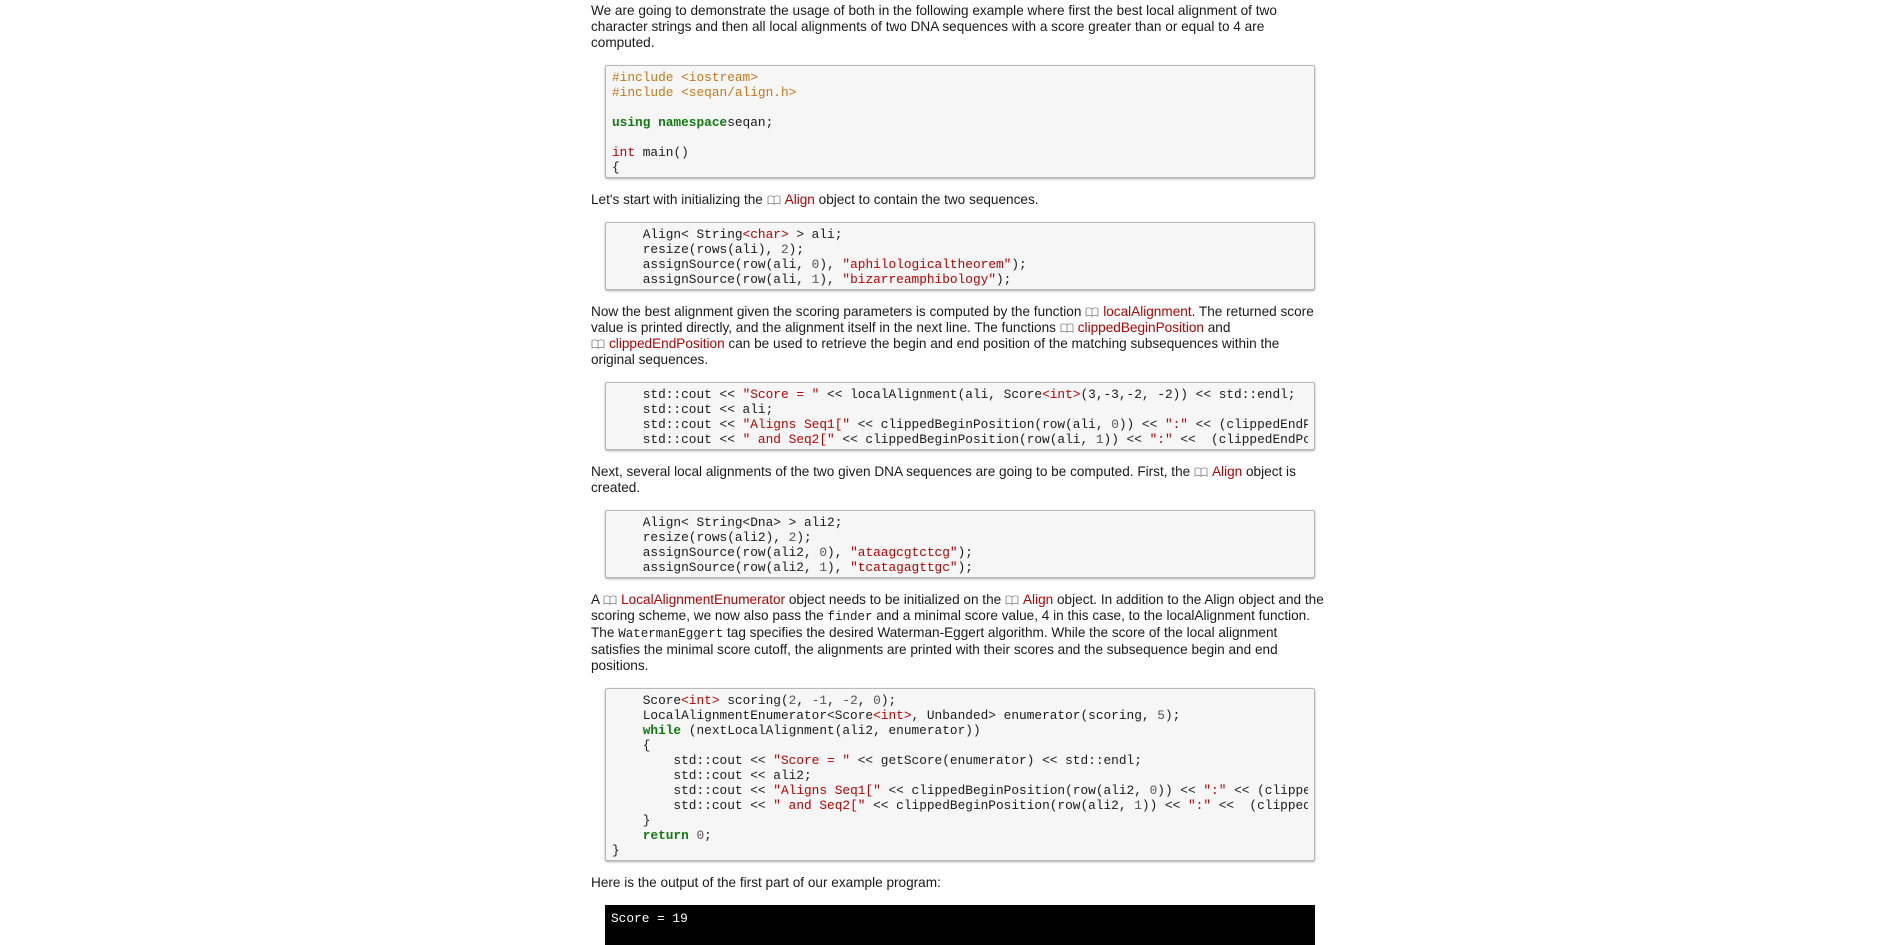 The width and height of the screenshot is (1903, 945). I want to click on code-line: Align< String<Dna> > ali2;, so click(727, 522).